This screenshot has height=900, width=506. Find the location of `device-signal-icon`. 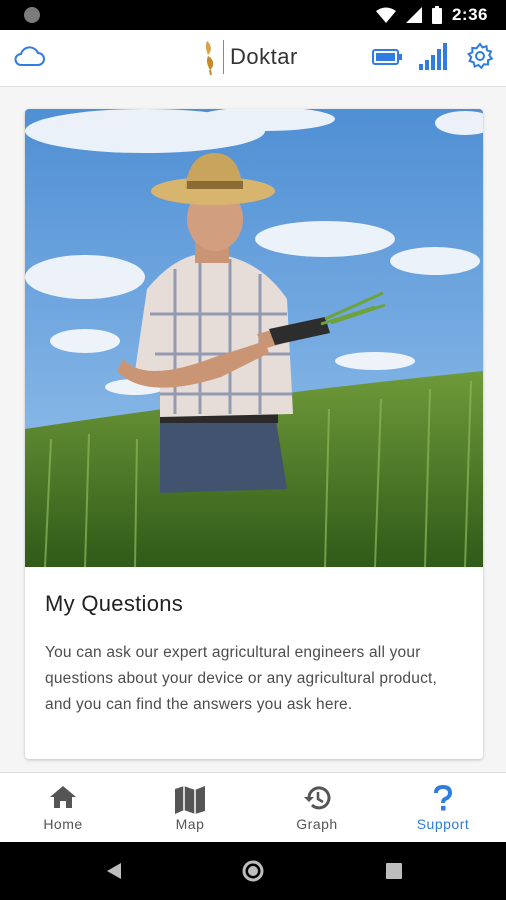

device-signal-icon is located at coordinates (433, 56).